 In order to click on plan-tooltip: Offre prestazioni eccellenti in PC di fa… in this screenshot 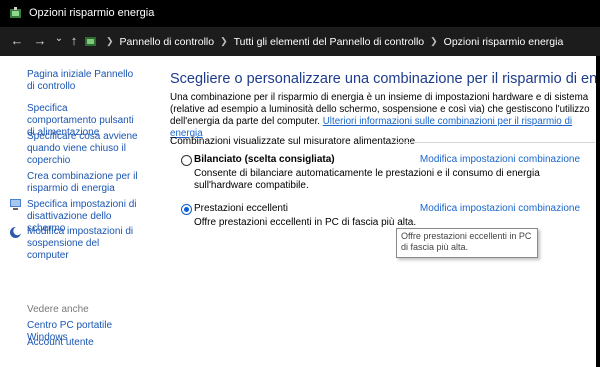, I will do `click(467, 243)`.